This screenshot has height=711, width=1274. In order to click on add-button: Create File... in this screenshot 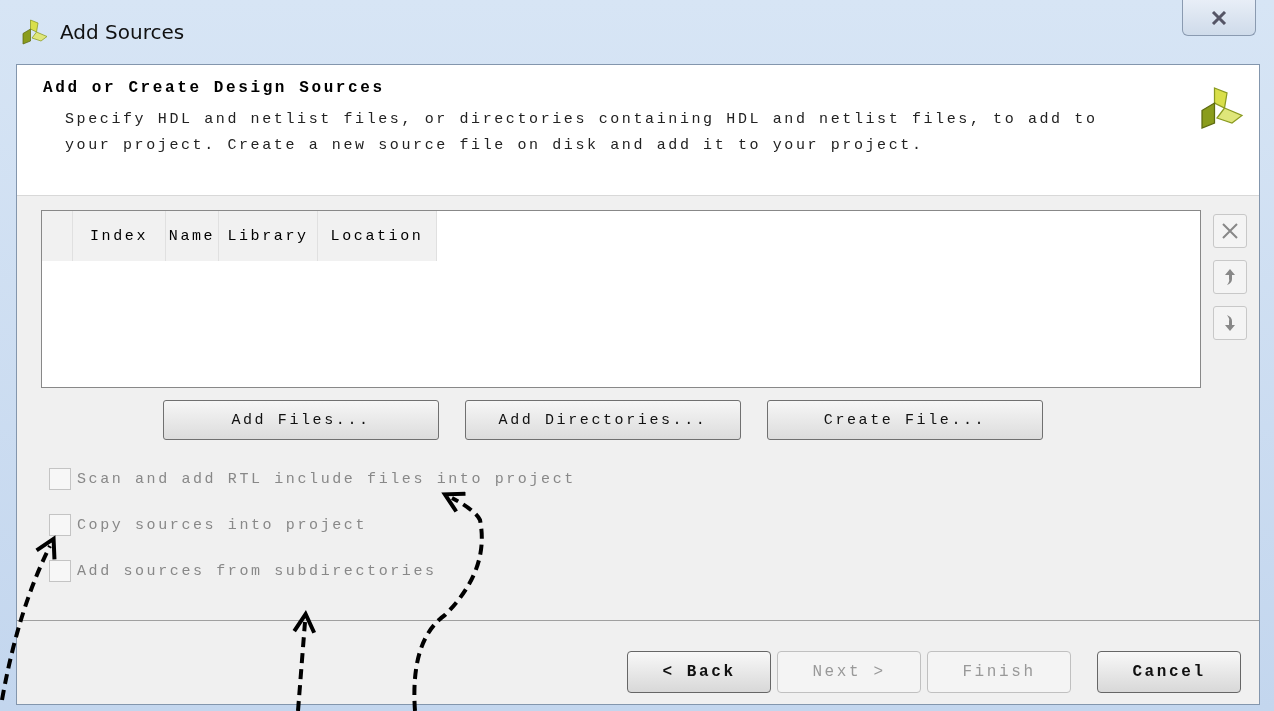, I will do `click(905, 420)`.